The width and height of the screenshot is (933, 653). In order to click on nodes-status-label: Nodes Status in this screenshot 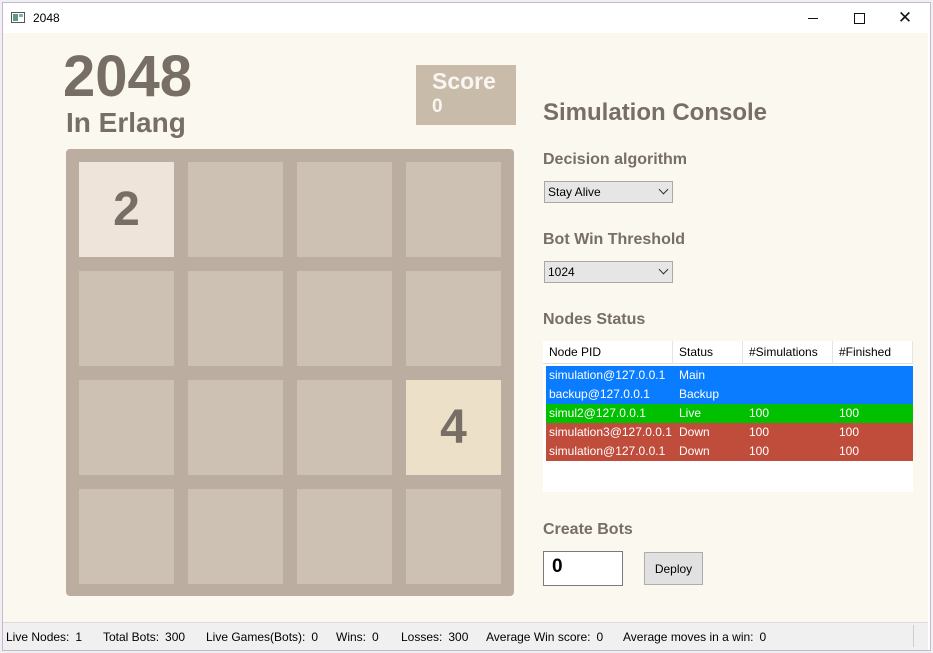, I will do `click(594, 319)`.